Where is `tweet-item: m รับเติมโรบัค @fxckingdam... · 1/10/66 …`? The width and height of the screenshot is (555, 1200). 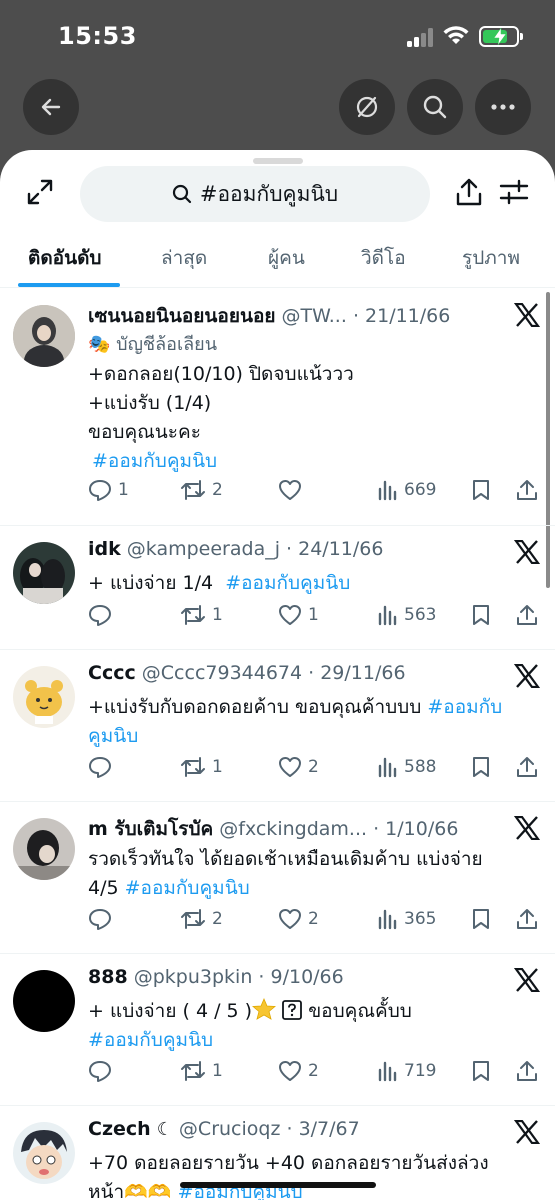 tweet-item: m รับเติมโรบัค @fxckingdam... · 1/10/66 … is located at coordinates (277, 878).